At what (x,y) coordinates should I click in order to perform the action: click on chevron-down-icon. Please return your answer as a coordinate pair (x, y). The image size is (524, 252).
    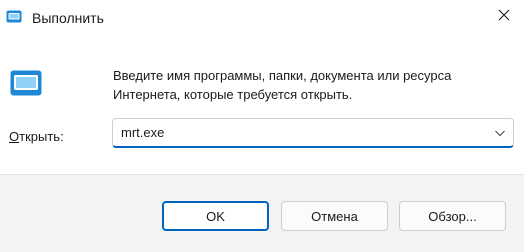
    Looking at the image, I should click on (500, 133).